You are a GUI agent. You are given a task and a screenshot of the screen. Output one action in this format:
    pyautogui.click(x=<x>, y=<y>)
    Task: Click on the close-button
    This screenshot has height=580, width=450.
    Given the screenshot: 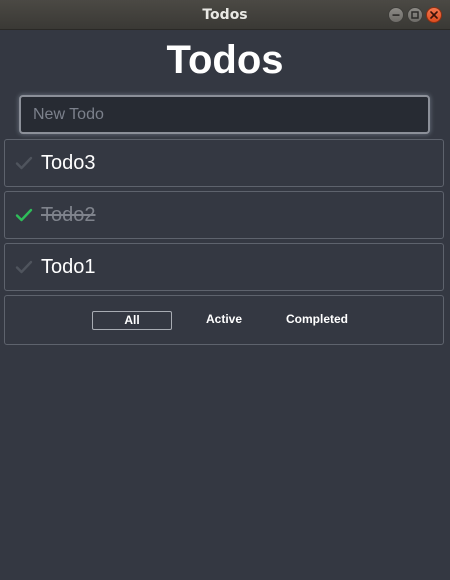 What is the action you would take?
    pyautogui.click(x=434, y=15)
    